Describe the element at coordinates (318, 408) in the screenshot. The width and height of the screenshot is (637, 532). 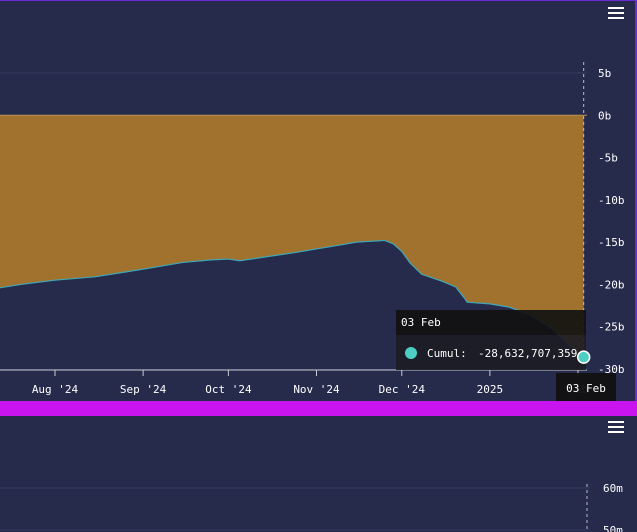
I see `panel-divider` at that location.